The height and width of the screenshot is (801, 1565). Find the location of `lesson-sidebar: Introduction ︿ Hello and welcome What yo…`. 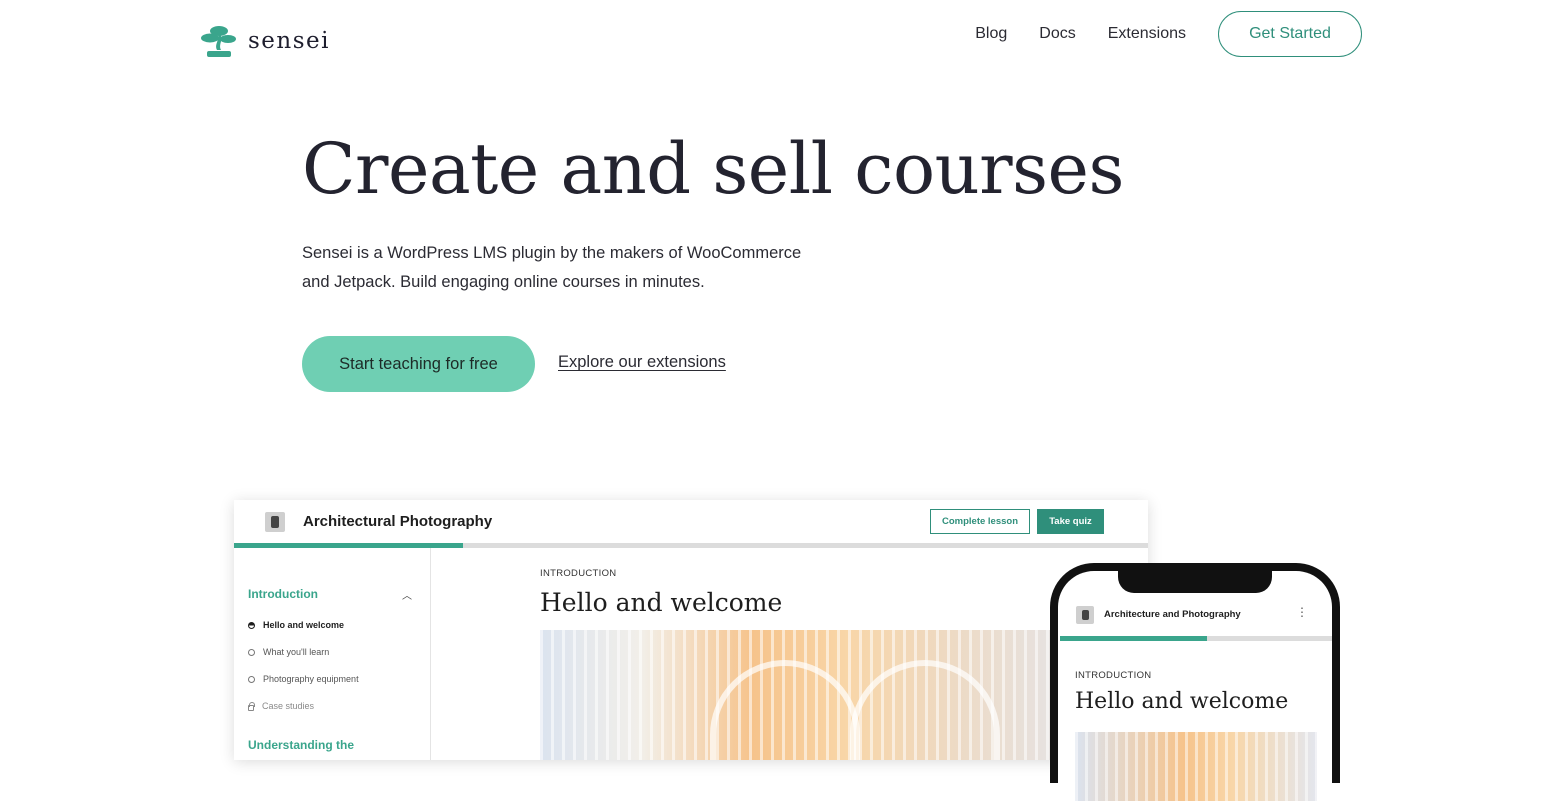

lesson-sidebar: Introduction ︿ Hello and welcome What yo… is located at coordinates (332, 654).